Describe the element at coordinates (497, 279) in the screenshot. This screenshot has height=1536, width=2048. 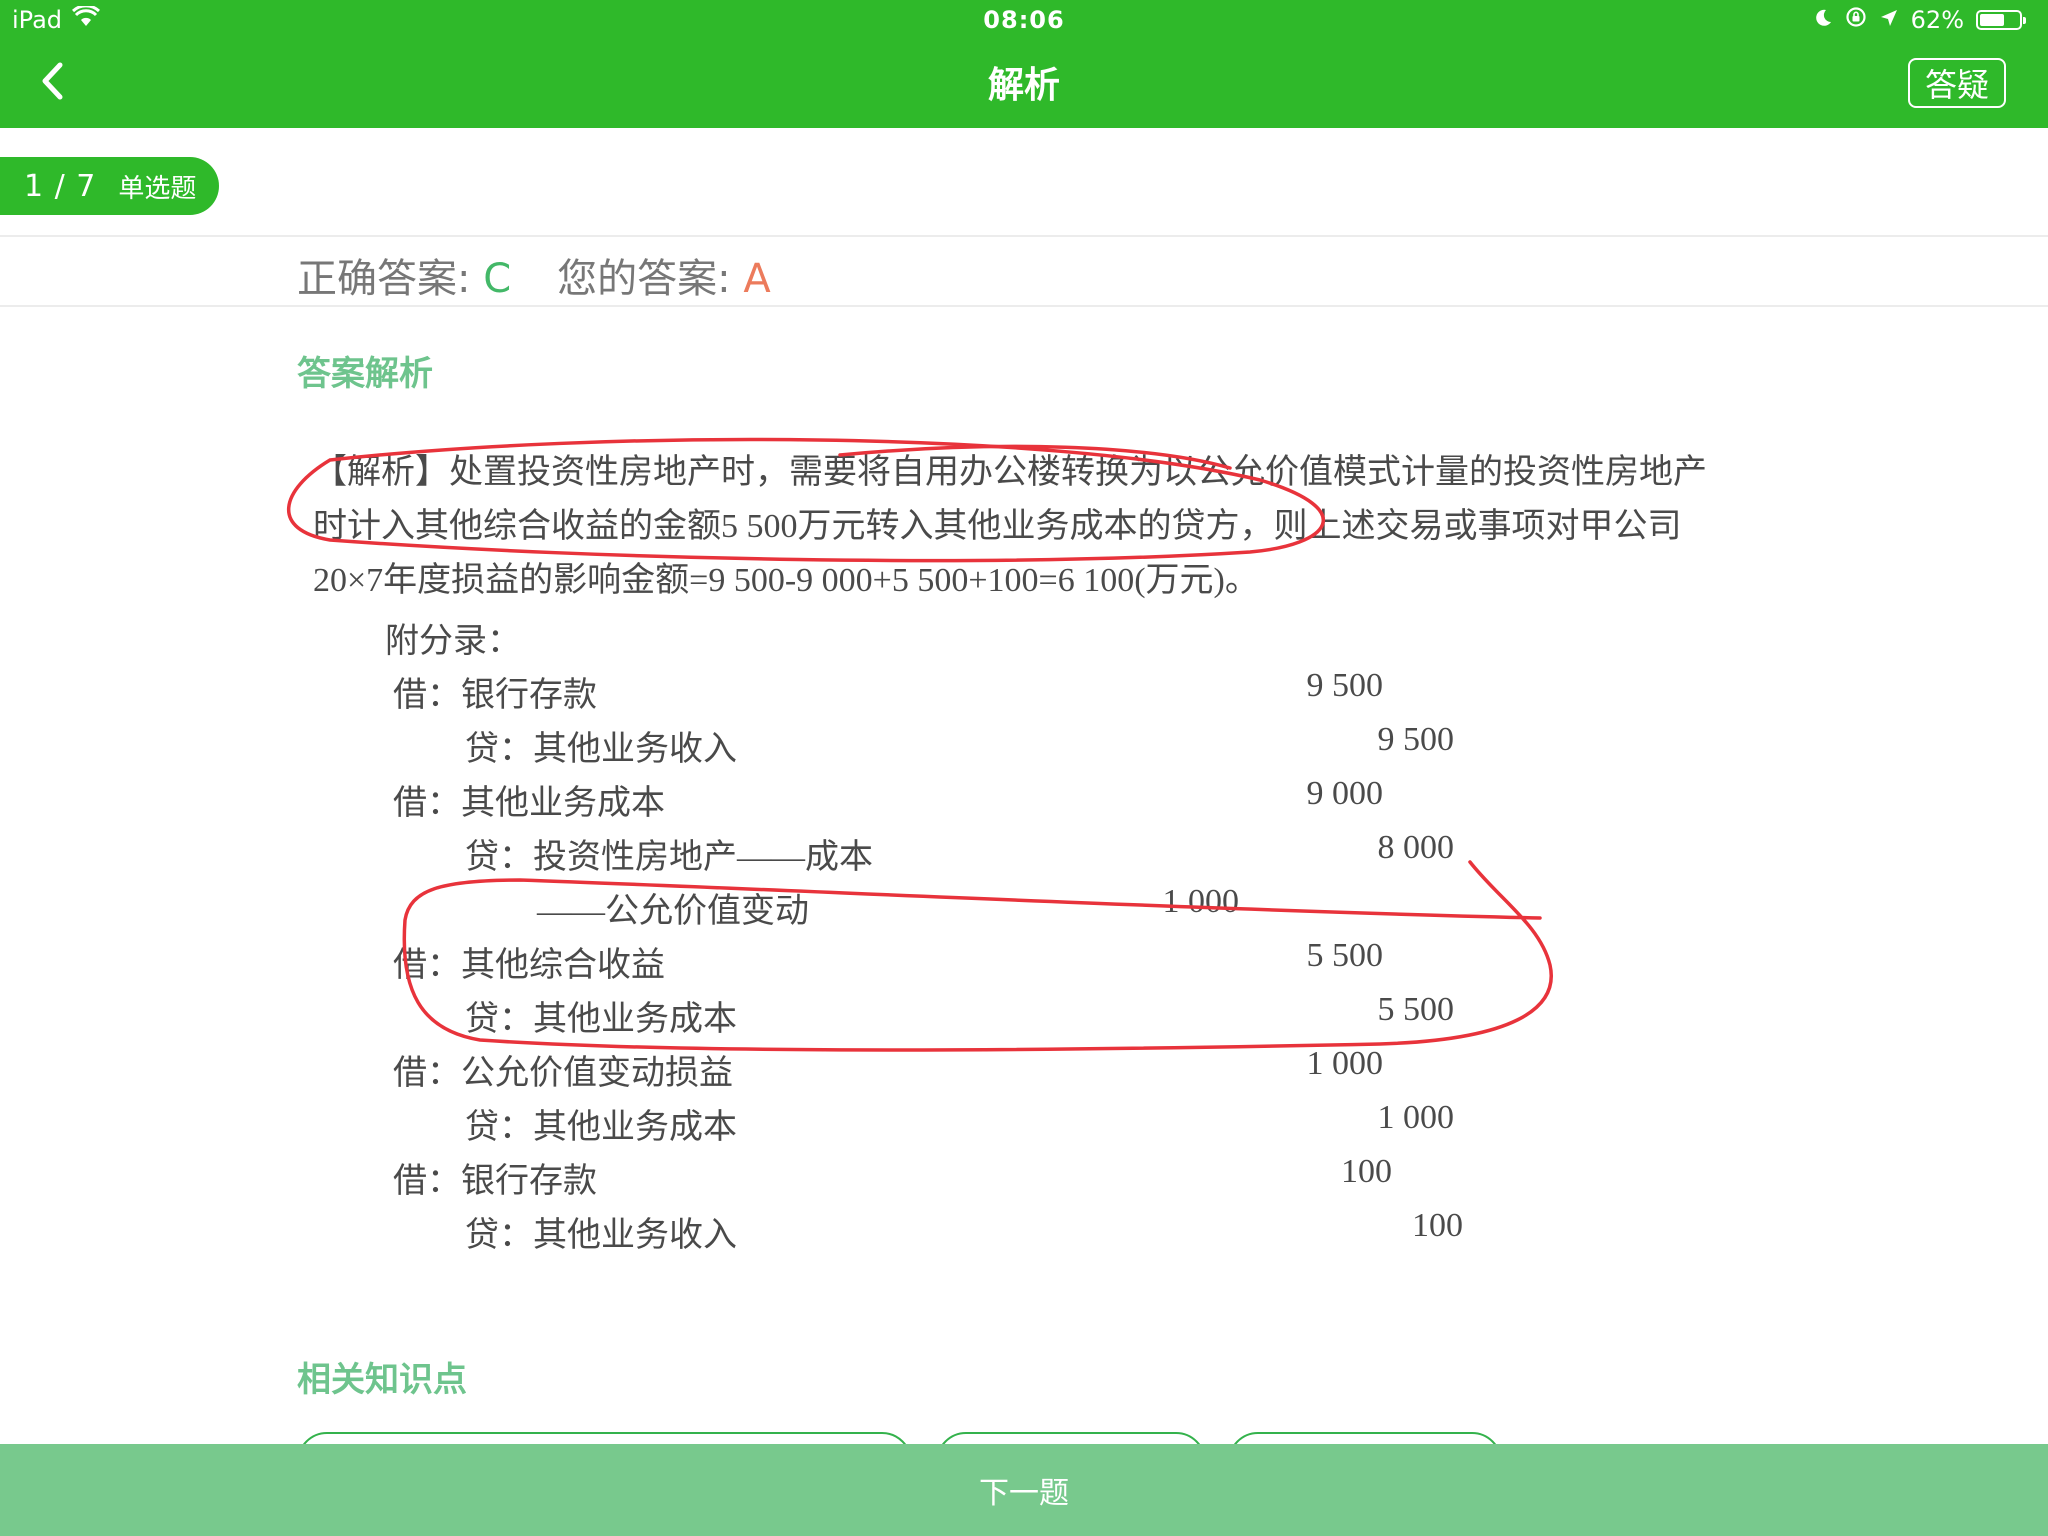
I see `correct-answer-value: C` at that location.